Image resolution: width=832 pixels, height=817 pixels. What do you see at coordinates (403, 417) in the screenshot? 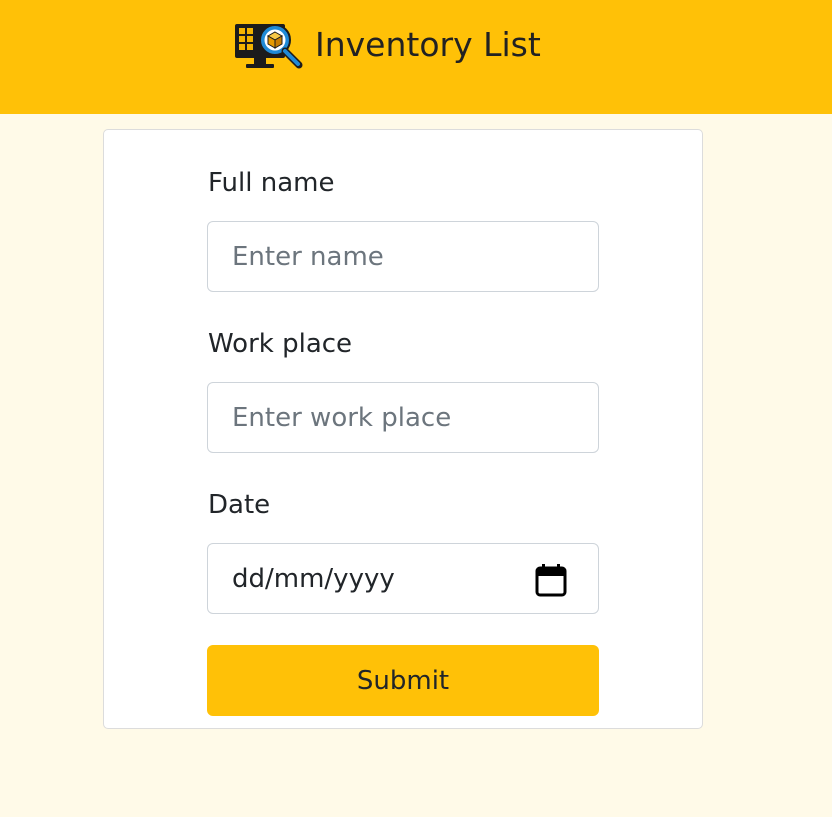
I see `work-place-input` at bounding box center [403, 417].